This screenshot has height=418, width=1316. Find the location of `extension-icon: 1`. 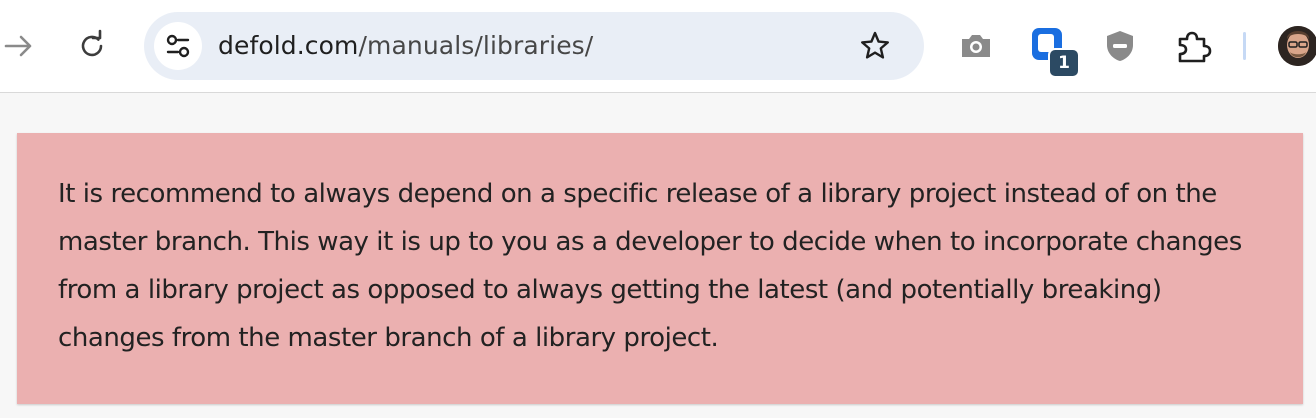

extension-icon: 1 is located at coordinates (1055, 51).